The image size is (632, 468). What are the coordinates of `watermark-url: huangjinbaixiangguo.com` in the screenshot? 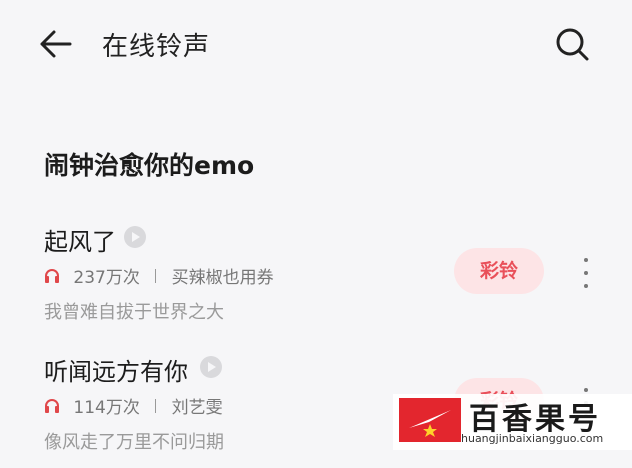 It's located at (532, 438).